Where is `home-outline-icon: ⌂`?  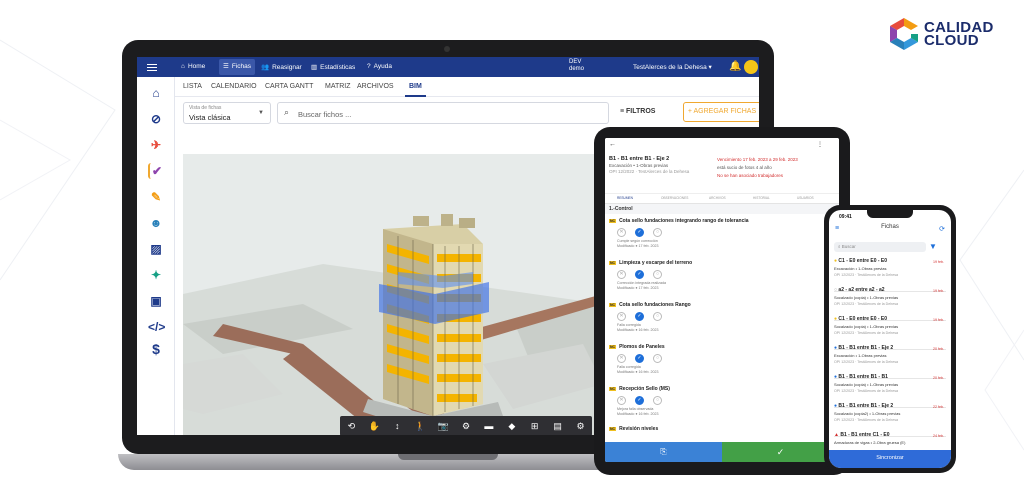
home-outline-icon: ⌂ is located at coordinates (156, 93).